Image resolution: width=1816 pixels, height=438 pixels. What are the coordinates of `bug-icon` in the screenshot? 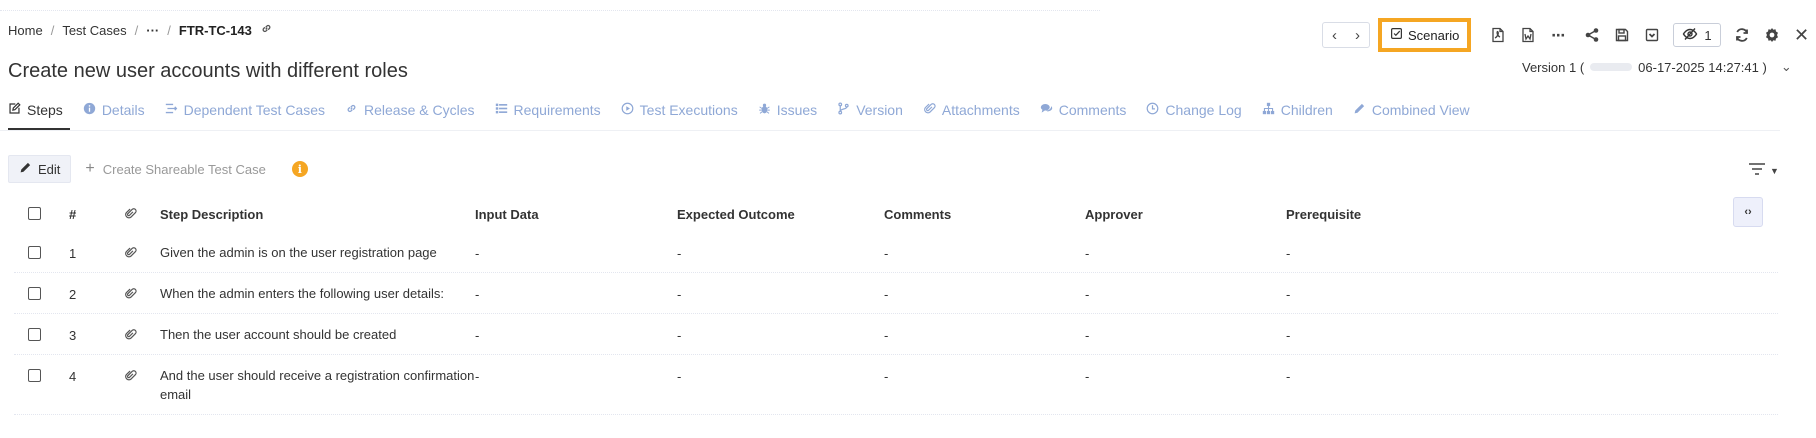 It's located at (764, 110).